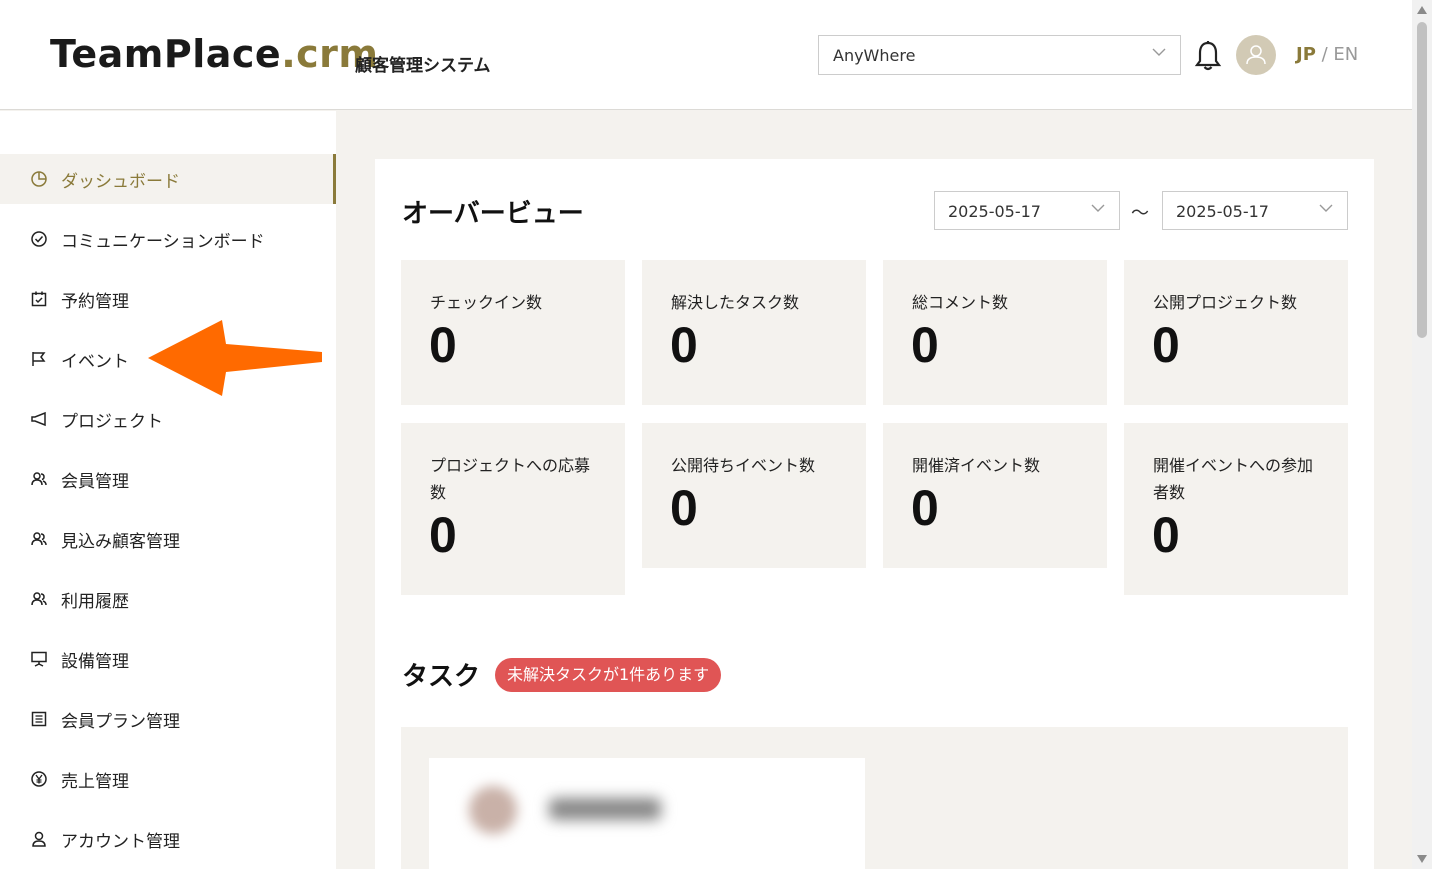 The image size is (1432, 869). I want to click on flag-icon, so click(39, 359).